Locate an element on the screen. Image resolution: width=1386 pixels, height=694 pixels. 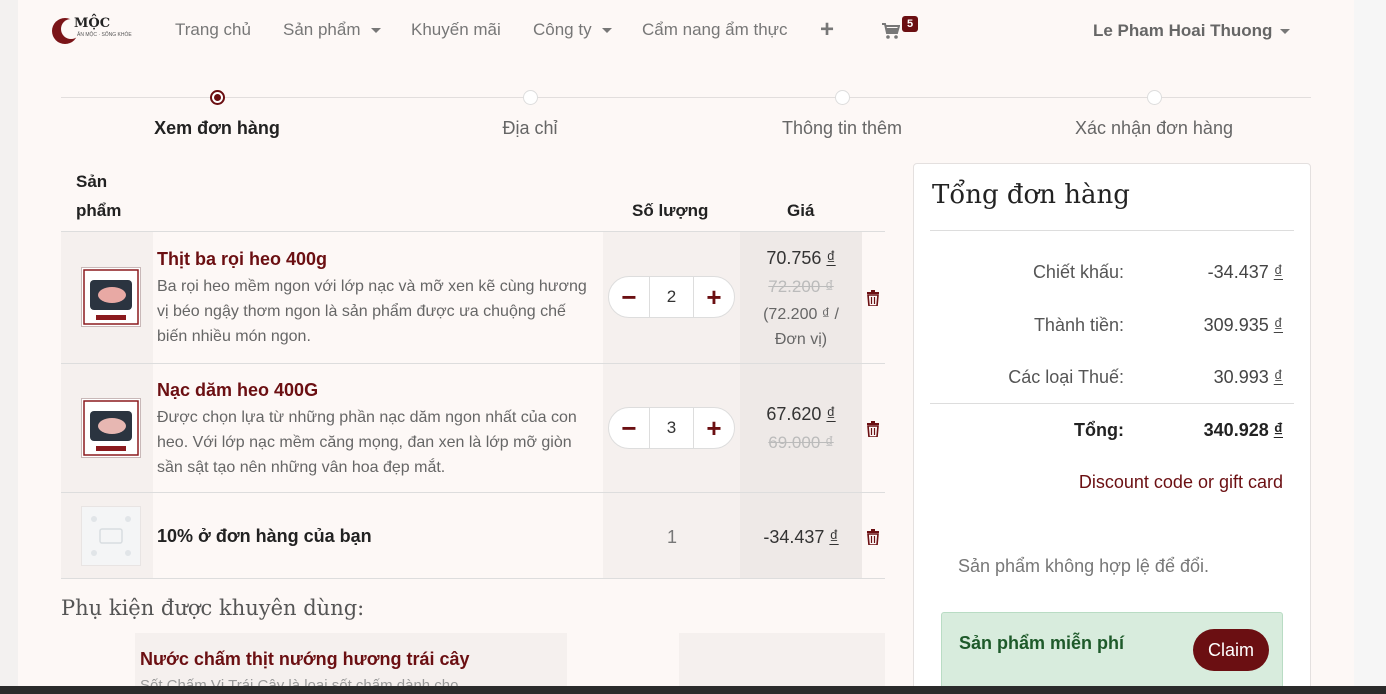
total-value: 340.928 ₫ is located at coordinates (1243, 430).